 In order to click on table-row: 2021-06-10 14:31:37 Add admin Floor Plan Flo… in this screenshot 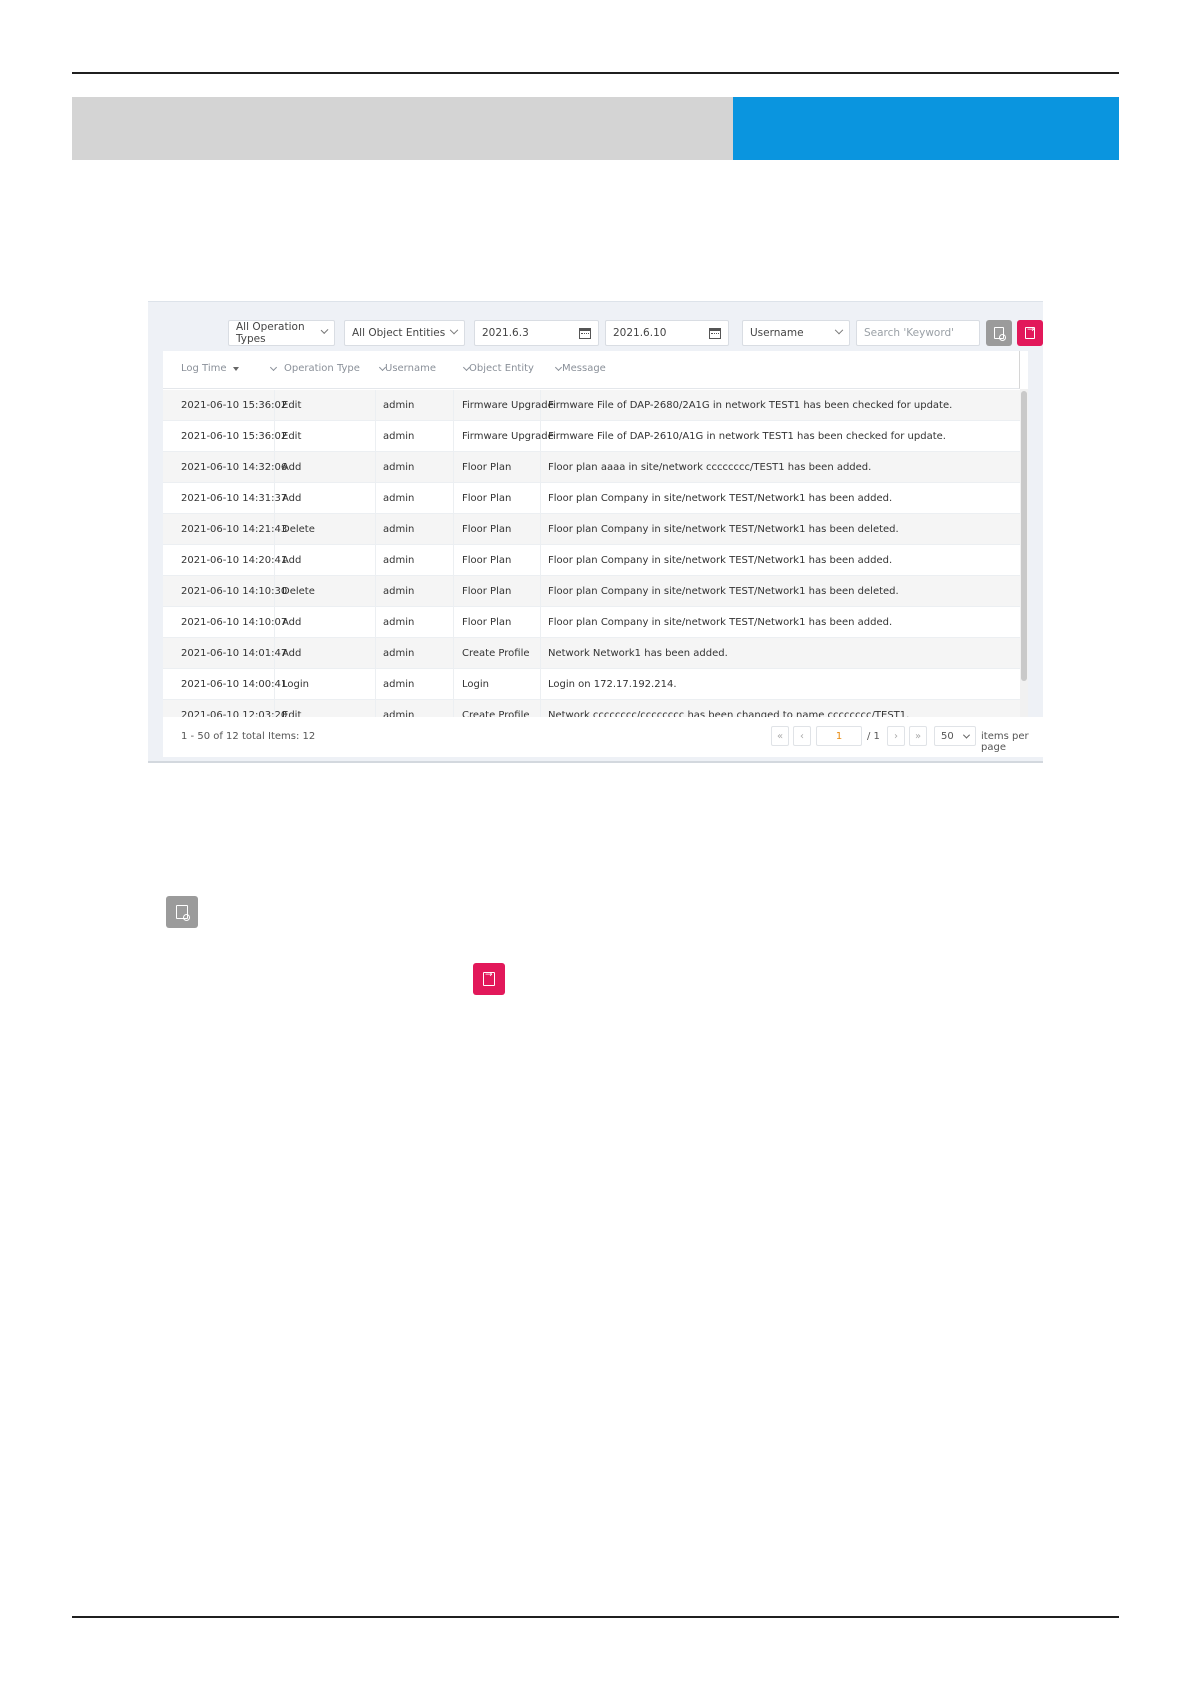, I will do `click(591, 498)`.